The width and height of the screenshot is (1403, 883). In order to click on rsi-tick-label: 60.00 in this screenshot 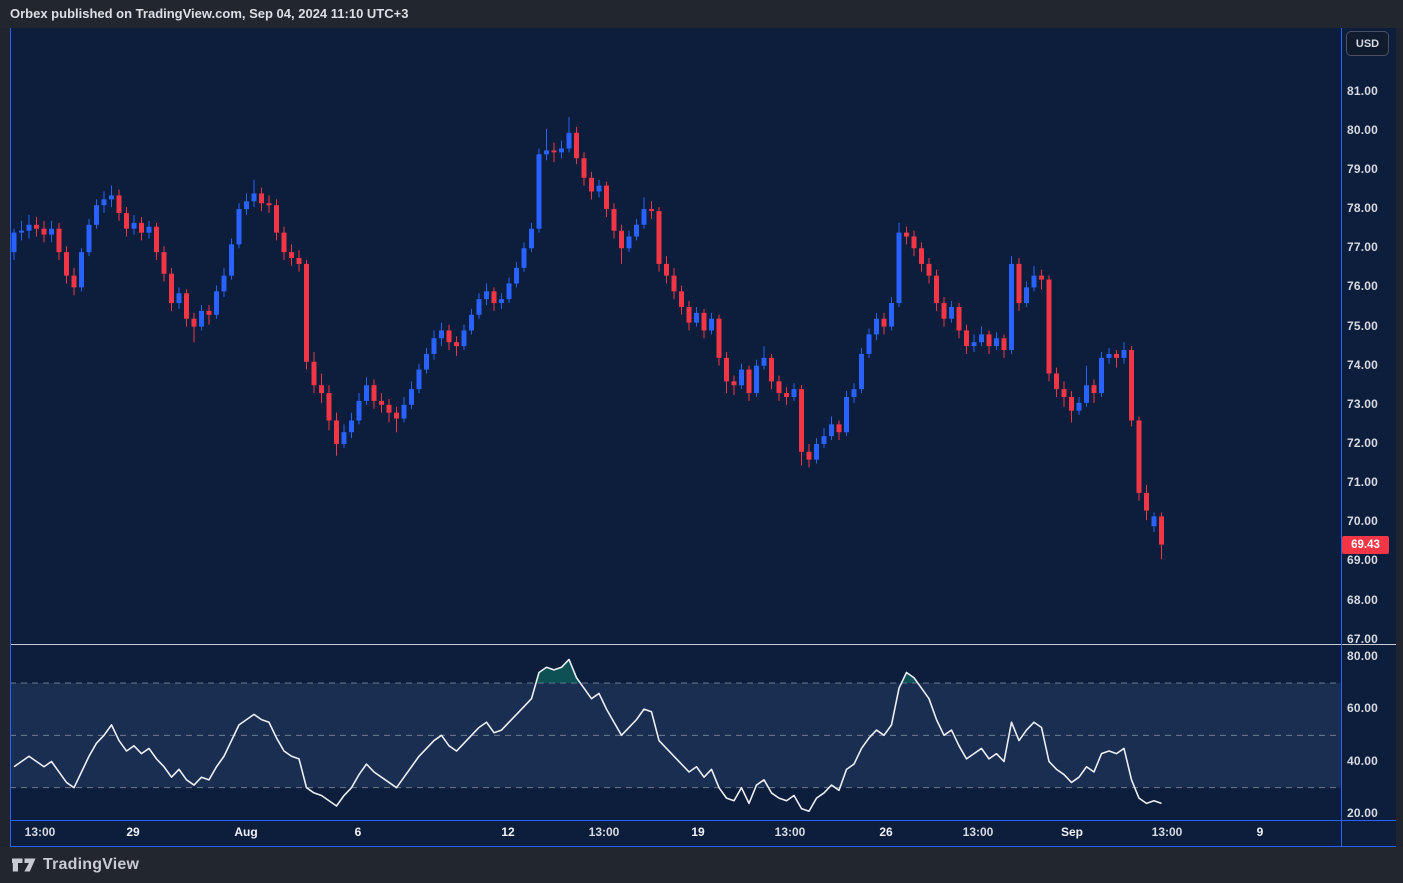, I will do `click(1363, 708)`.